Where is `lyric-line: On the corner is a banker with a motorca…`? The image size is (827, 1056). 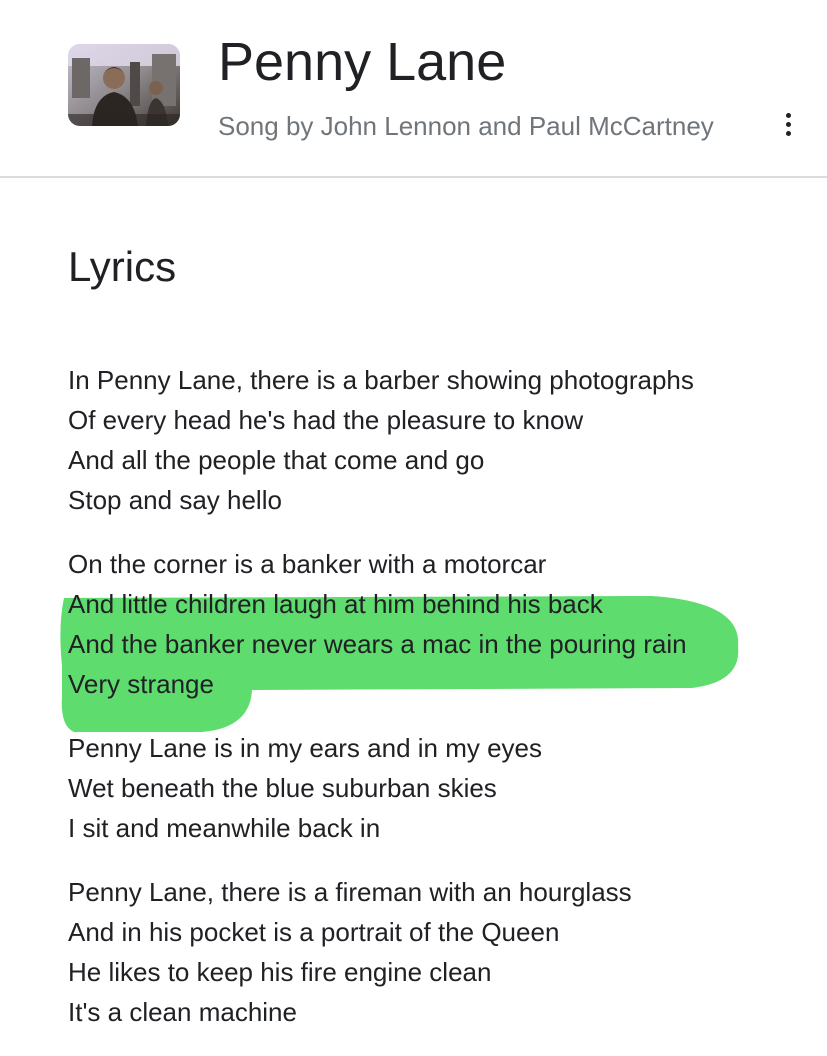
lyric-line: On the corner is a banker with a motorca… is located at coordinates (307, 564).